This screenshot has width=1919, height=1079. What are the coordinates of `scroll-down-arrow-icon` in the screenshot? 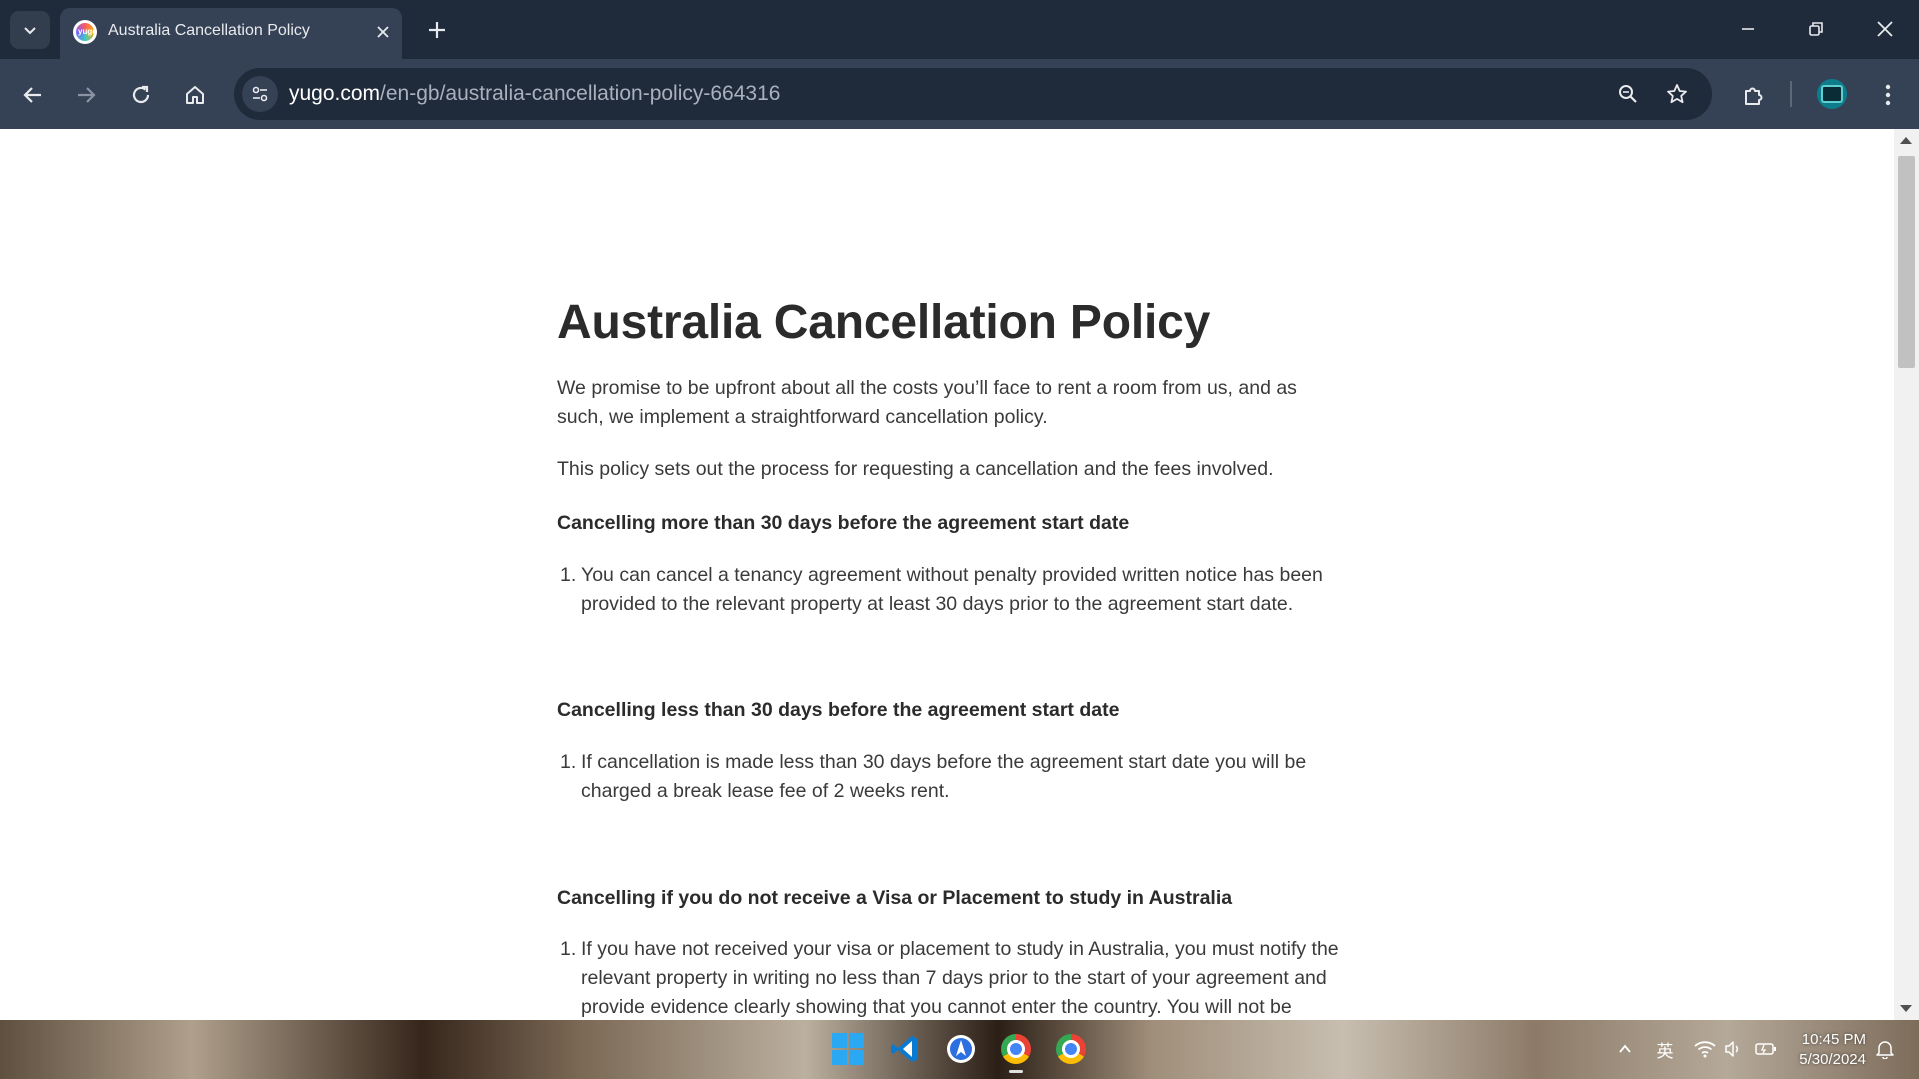 It's located at (1906, 1008).